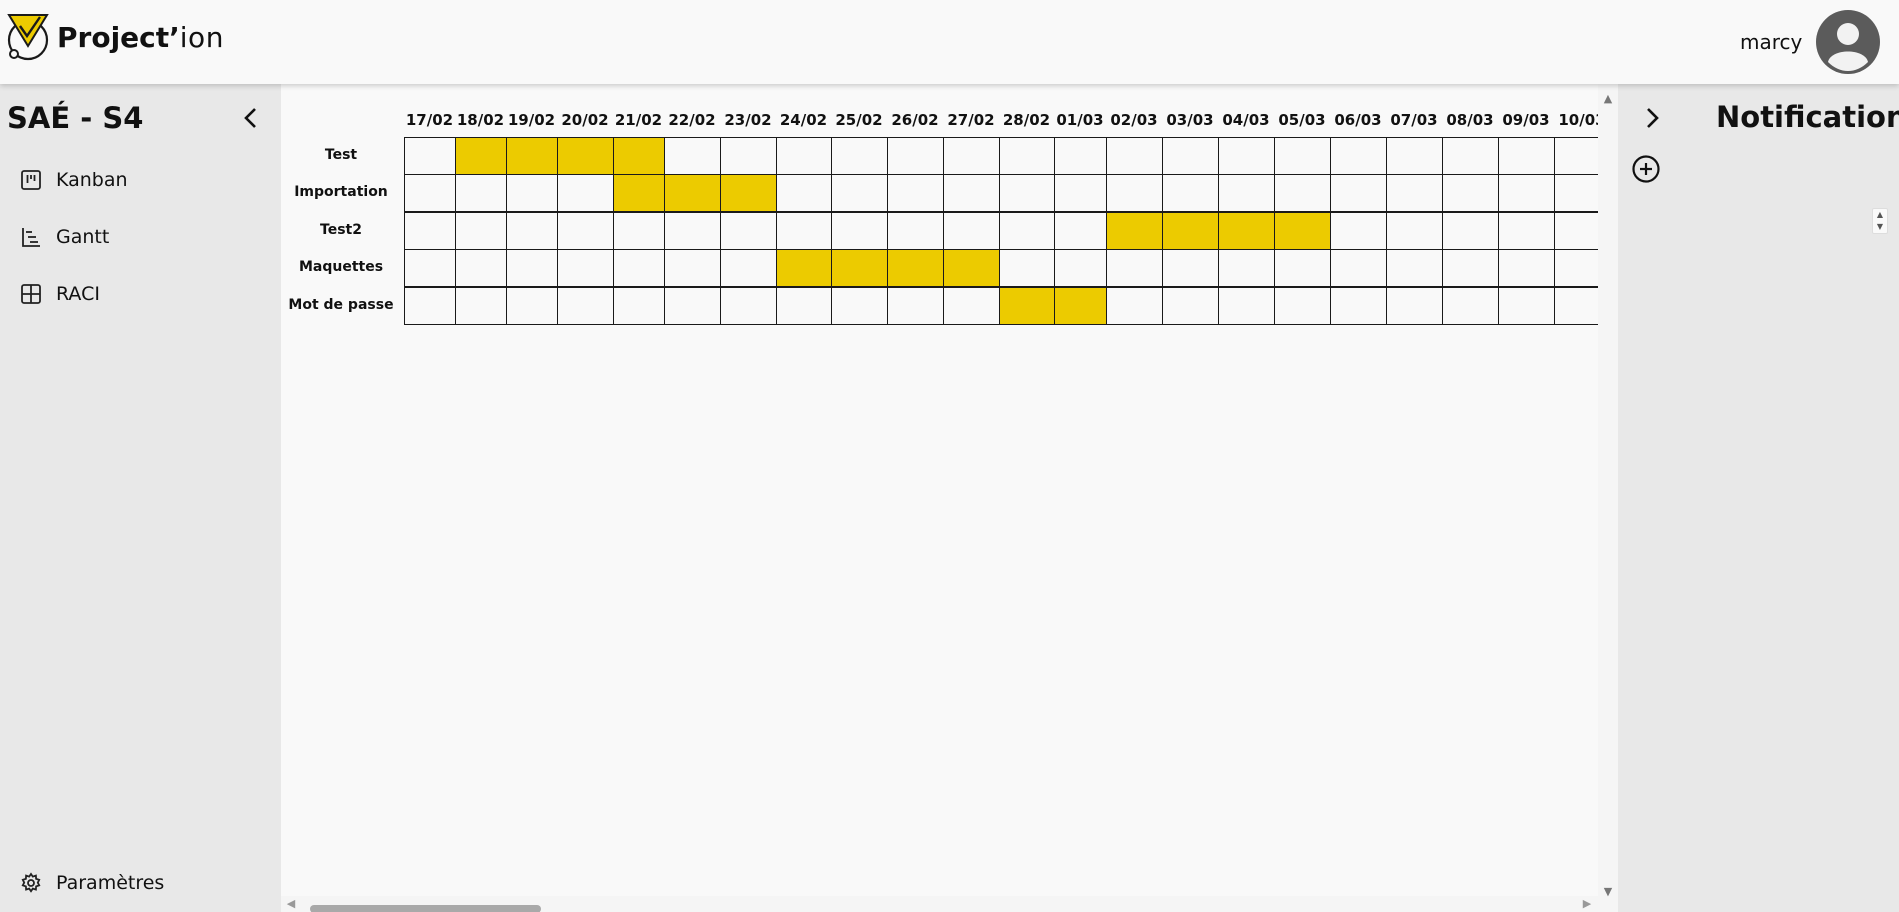 The height and width of the screenshot is (912, 1899). I want to click on chevron-left-icon, so click(251, 118).